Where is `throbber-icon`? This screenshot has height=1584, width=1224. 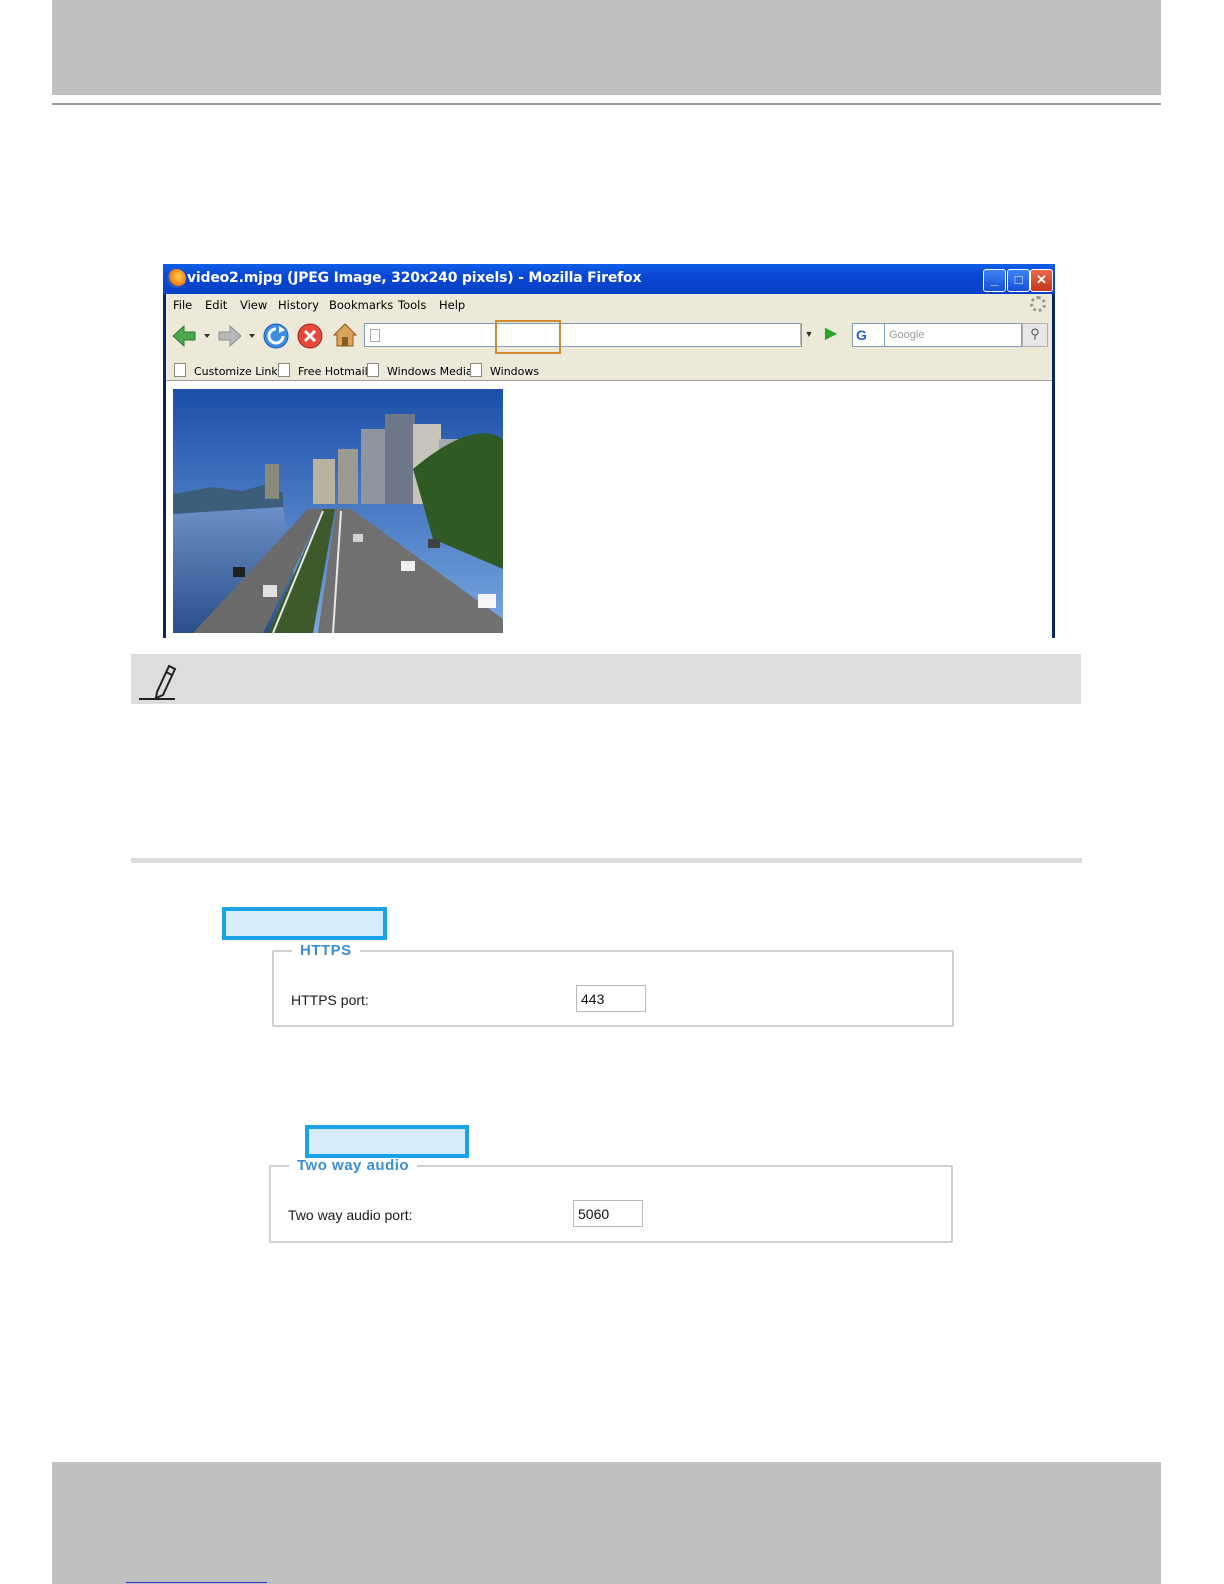
throbber-icon is located at coordinates (1038, 304).